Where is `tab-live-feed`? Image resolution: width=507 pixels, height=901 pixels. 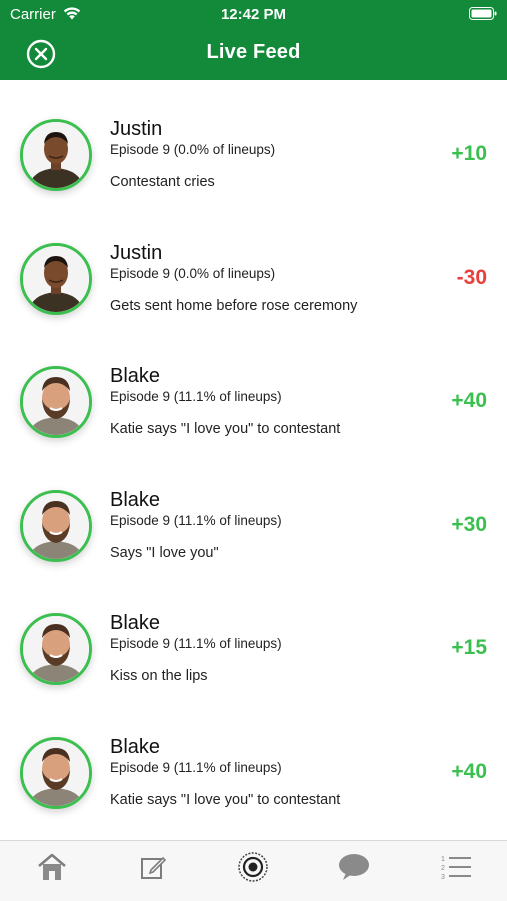 tab-live-feed is located at coordinates (253, 867).